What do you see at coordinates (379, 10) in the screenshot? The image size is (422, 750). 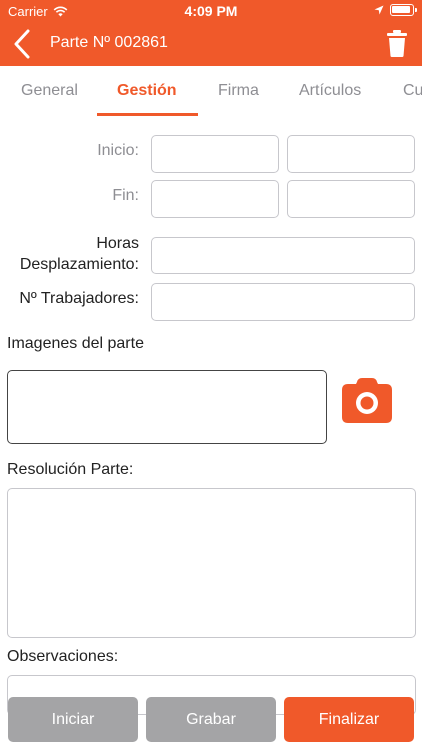 I see `location-arrow-icon` at bounding box center [379, 10].